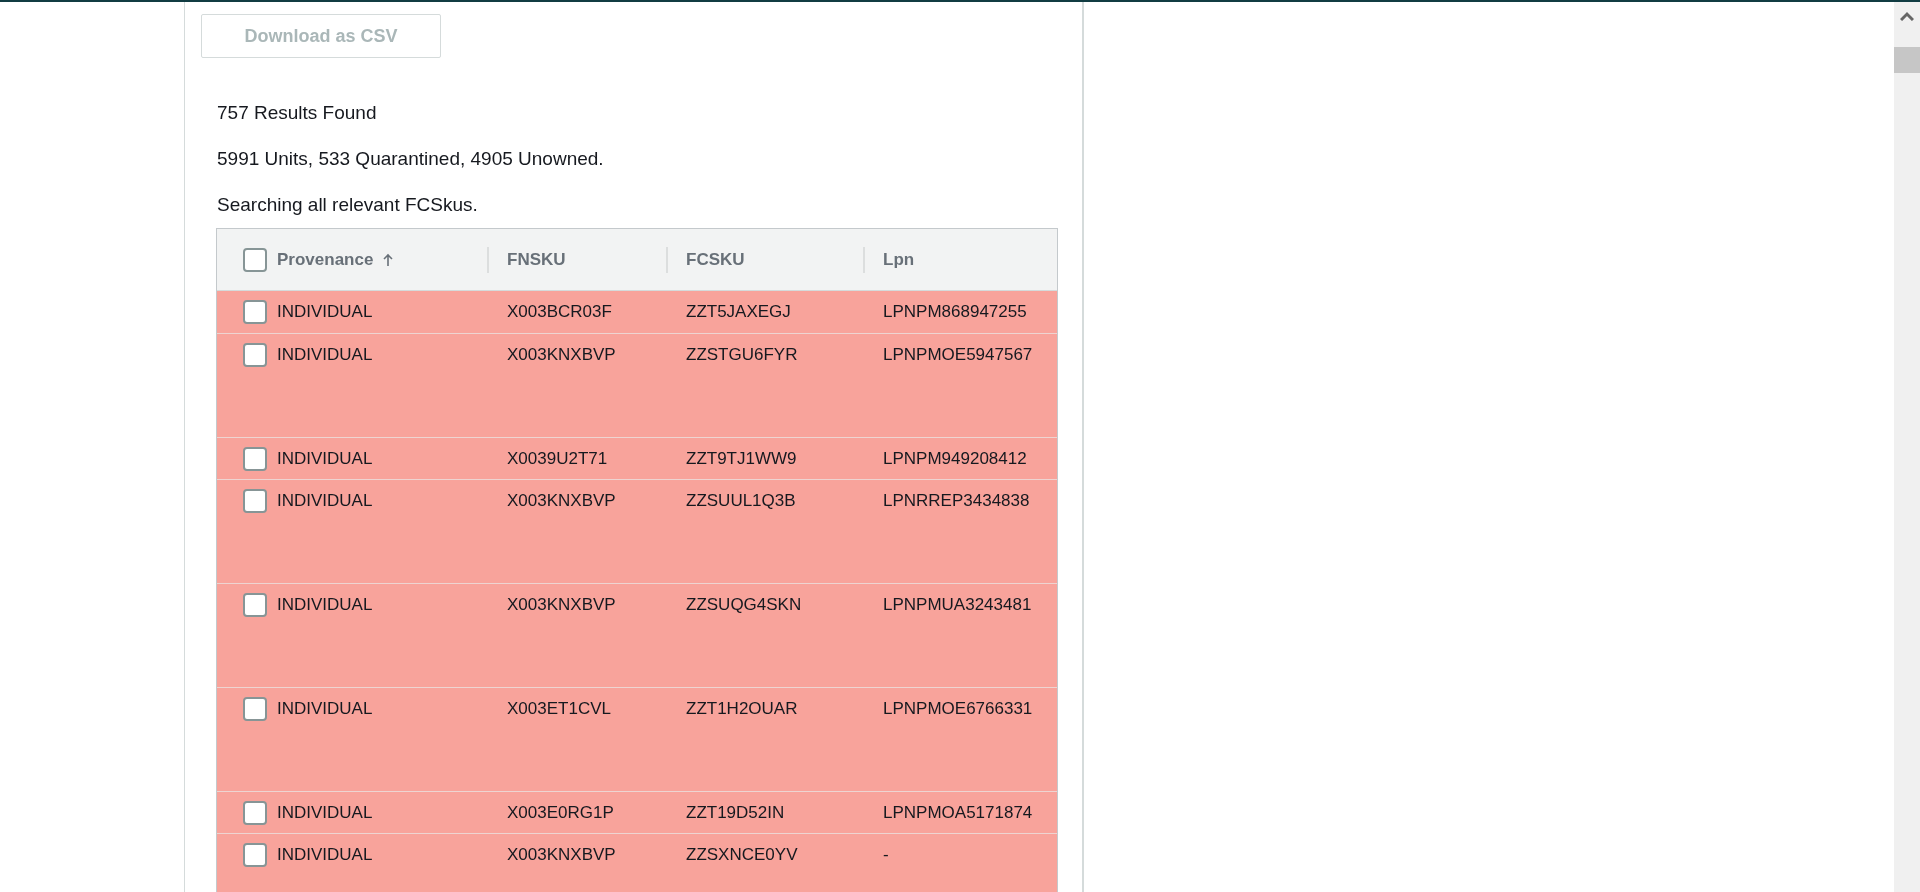  I want to click on table-row: INDIVIDUAL X003KNXBVP ZZSXNCE0YV -, so click(637, 862).